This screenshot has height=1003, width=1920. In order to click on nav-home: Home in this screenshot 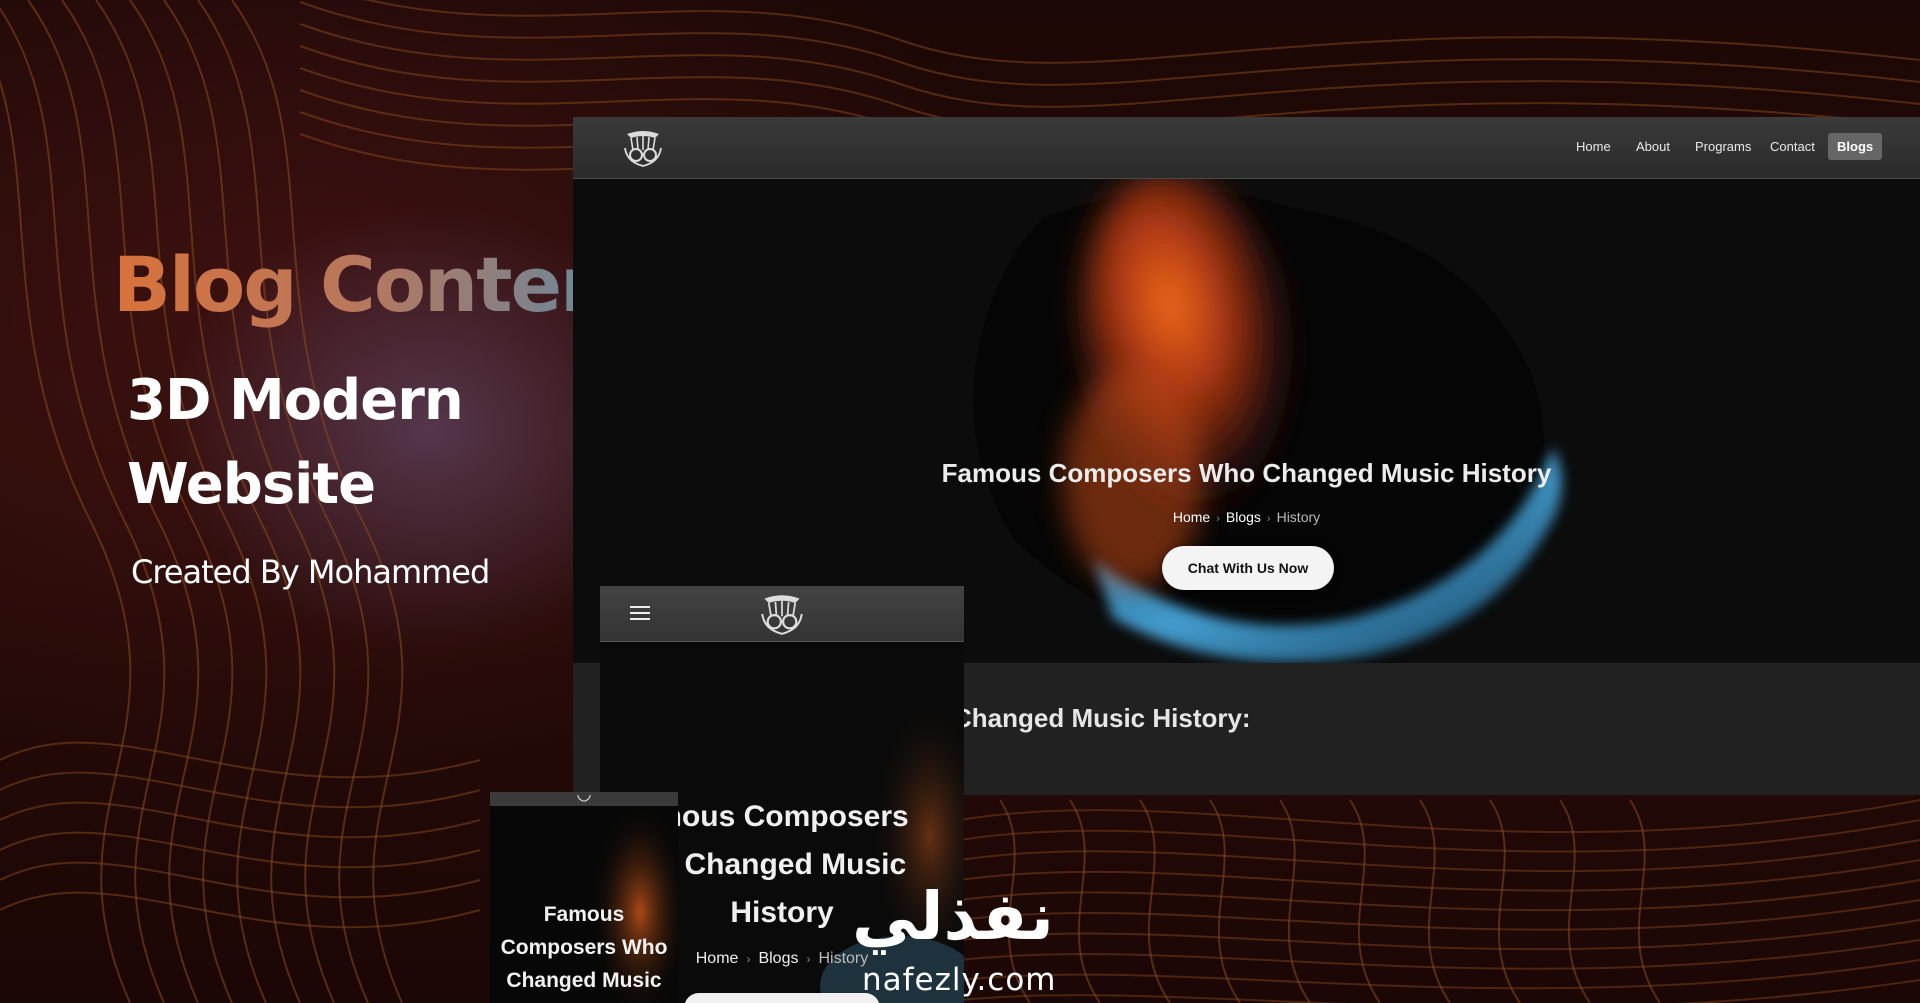, I will do `click(1593, 146)`.